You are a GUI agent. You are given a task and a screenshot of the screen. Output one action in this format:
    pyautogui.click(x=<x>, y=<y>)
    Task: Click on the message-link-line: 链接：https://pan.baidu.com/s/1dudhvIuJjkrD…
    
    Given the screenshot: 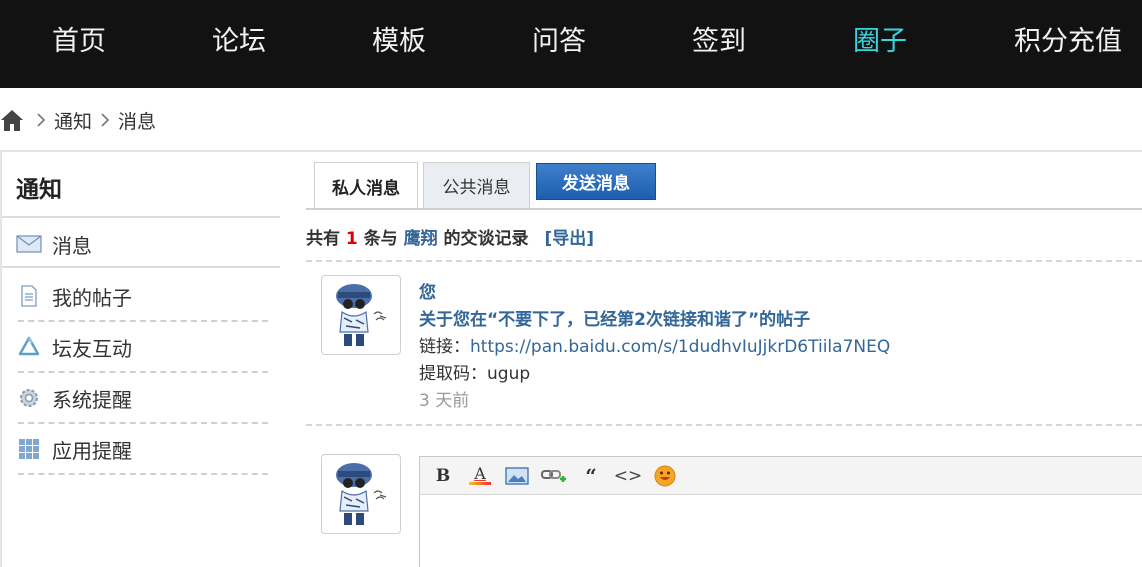 What is the action you would take?
    pyautogui.click(x=654, y=347)
    